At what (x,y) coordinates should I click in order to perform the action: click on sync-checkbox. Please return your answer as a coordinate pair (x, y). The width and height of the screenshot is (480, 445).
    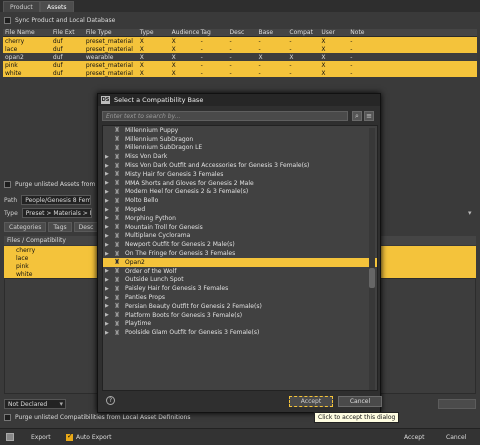
    Looking at the image, I should click on (7, 20).